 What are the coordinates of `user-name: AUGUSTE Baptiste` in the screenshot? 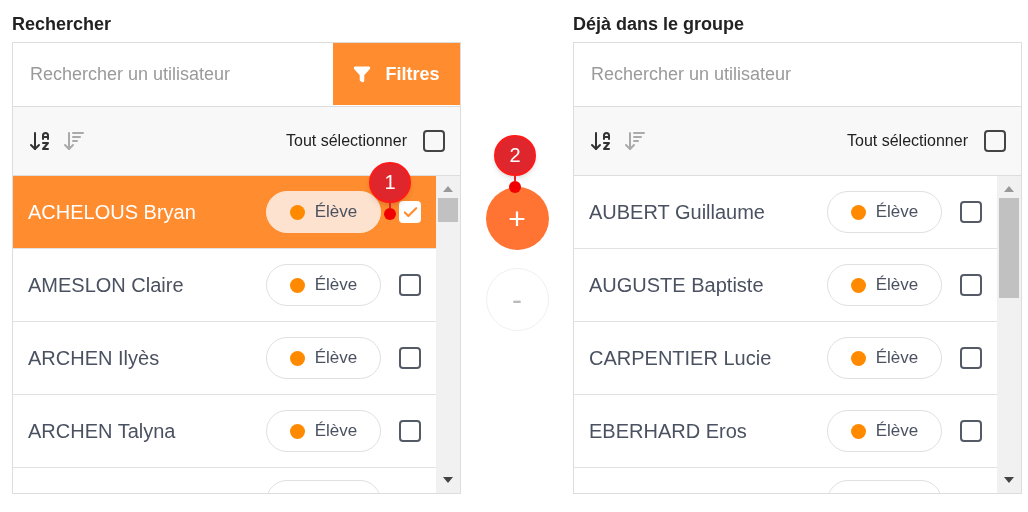 It's located at (676, 285).